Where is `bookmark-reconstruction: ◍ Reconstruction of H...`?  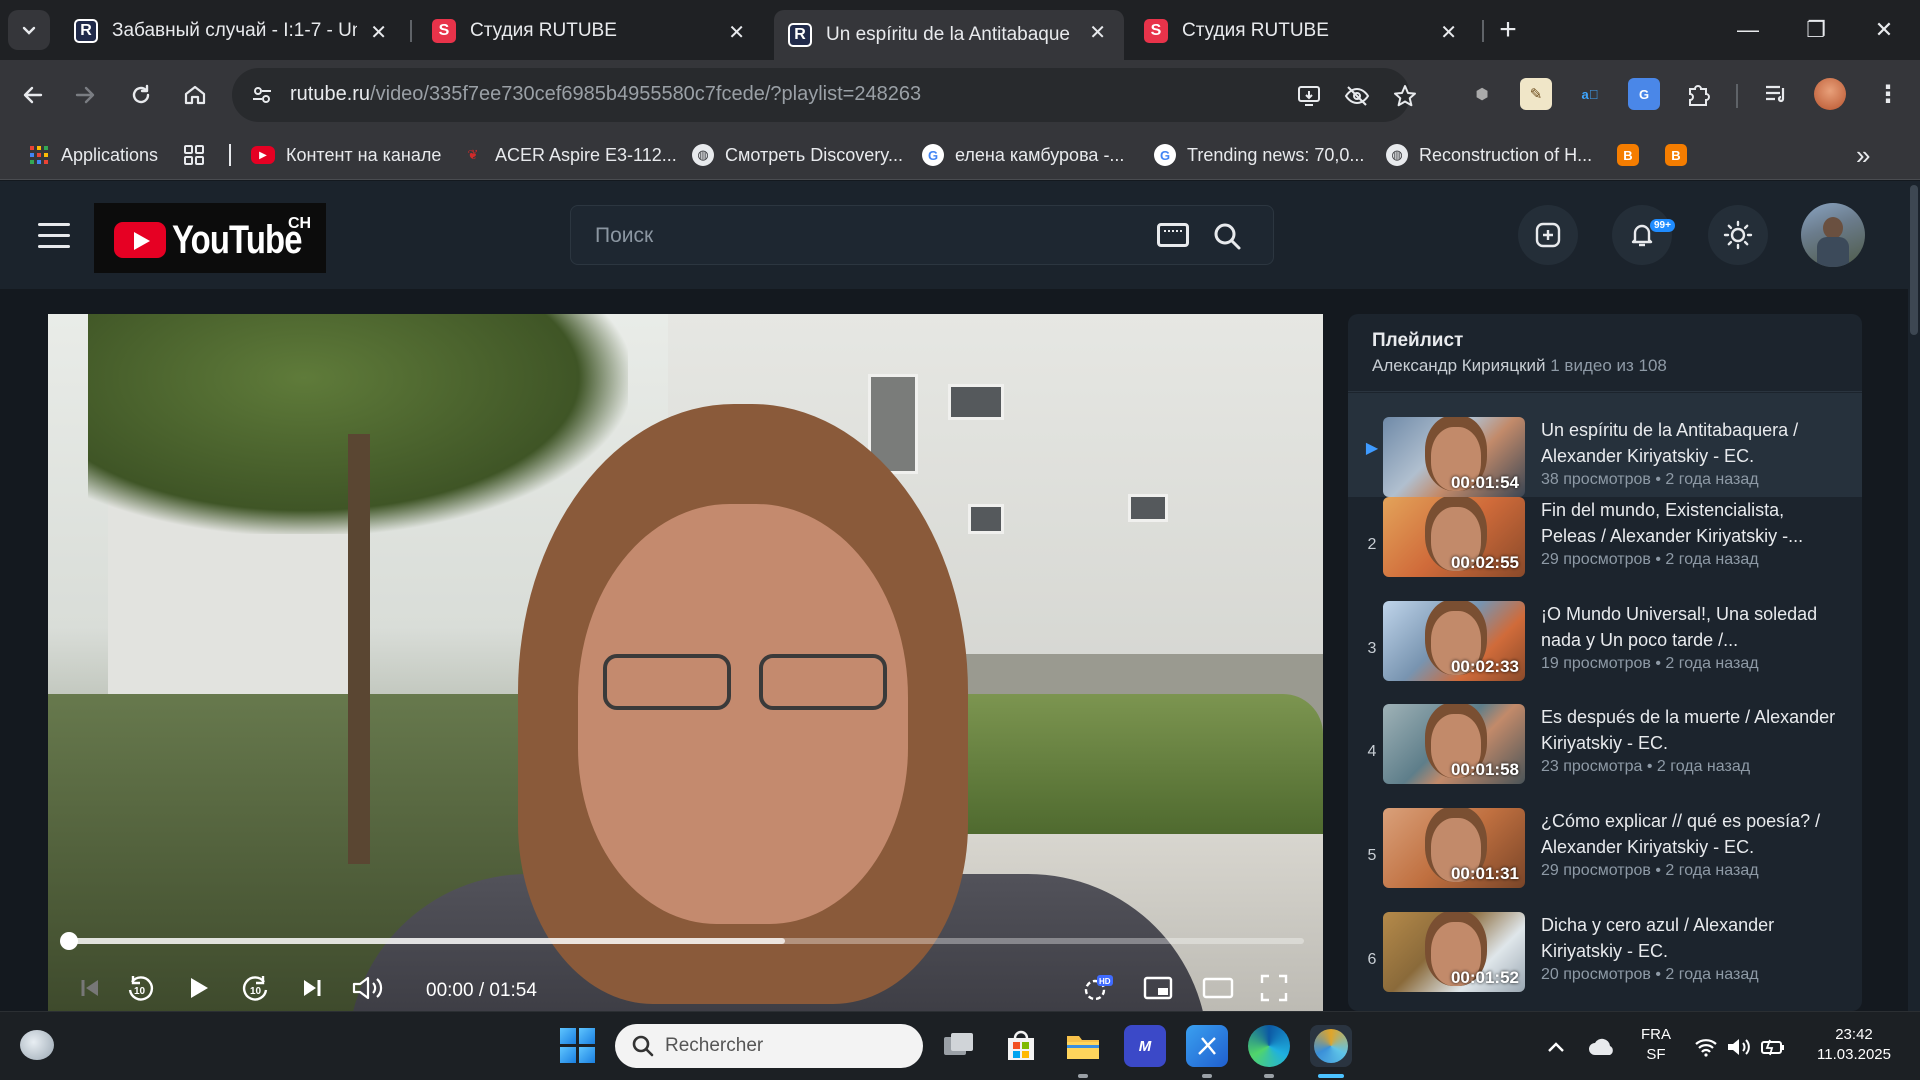 bookmark-reconstruction: ◍ Reconstruction of H... is located at coordinates (1489, 155).